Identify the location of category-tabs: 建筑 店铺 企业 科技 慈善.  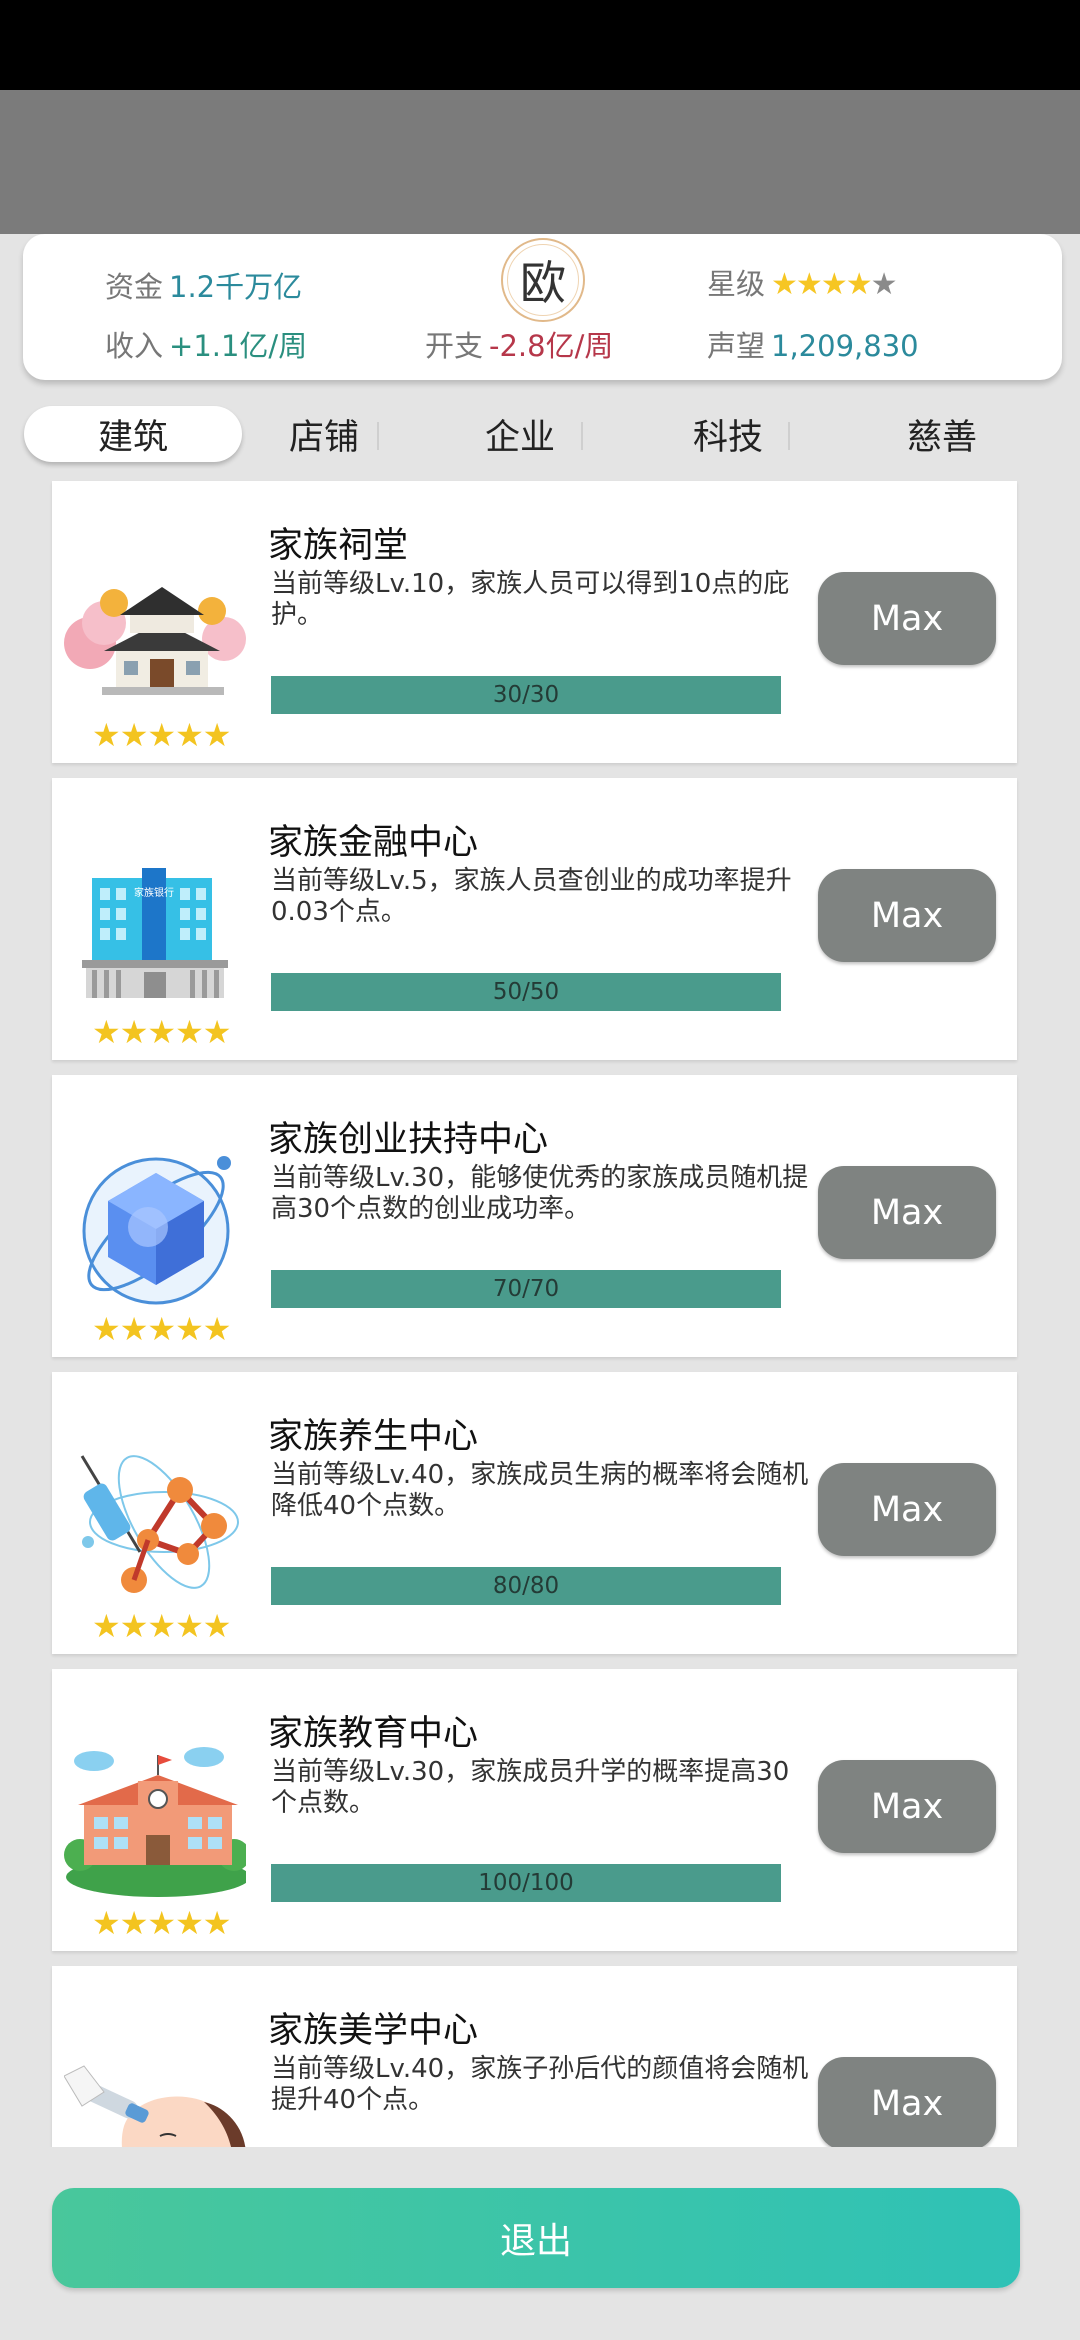
(540, 433).